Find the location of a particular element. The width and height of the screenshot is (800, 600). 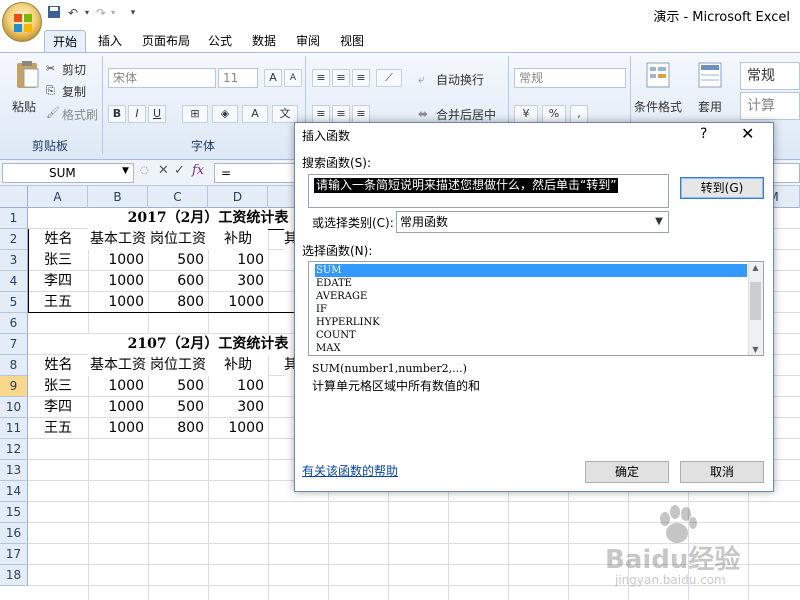

list-item: SUM is located at coordinates (531, 270).